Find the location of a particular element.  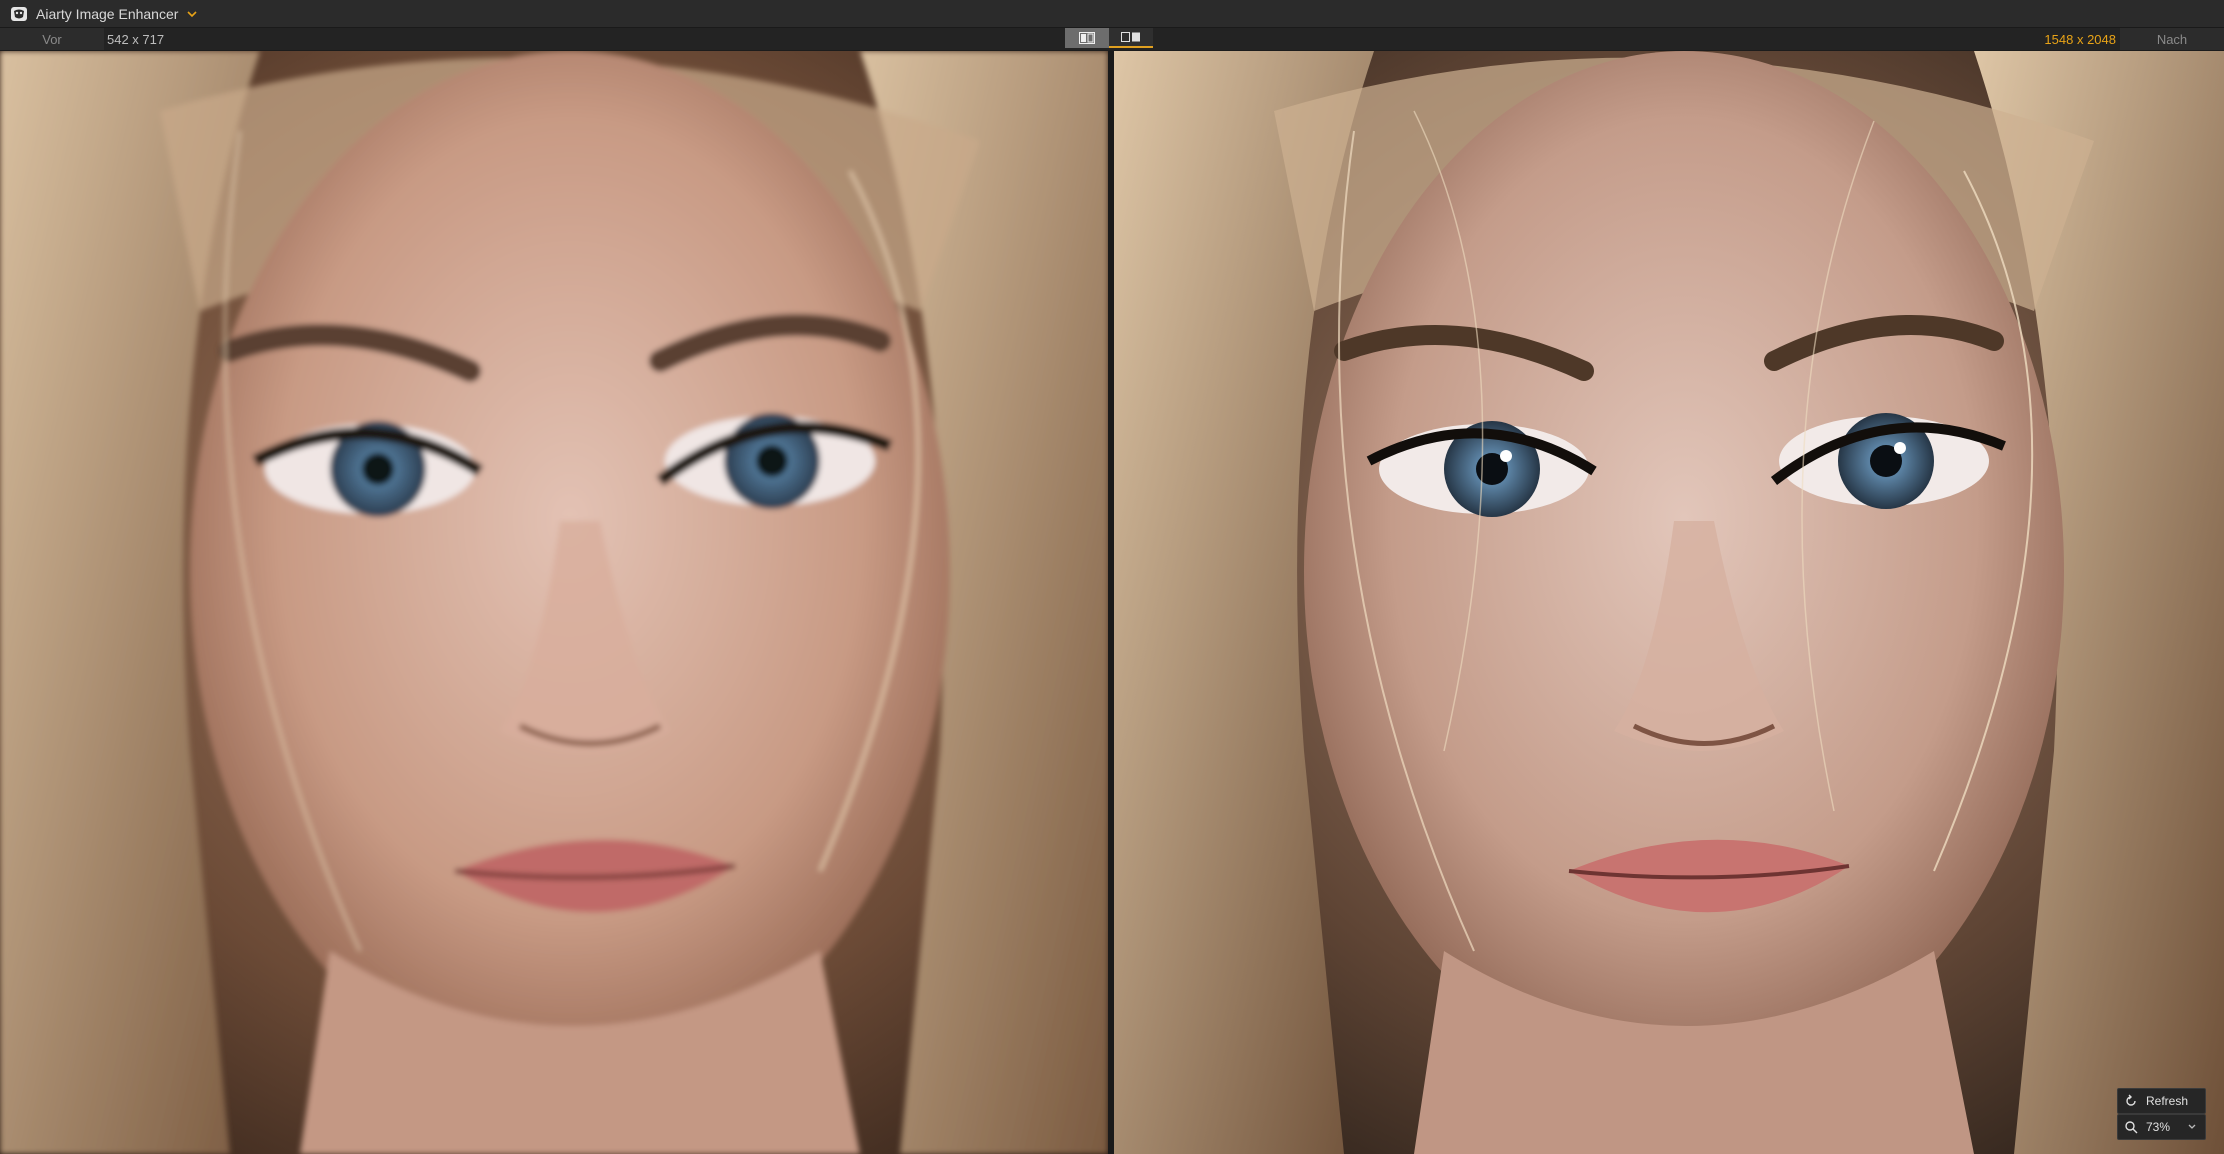

before-label: Vor is located at coordinates (52, 39).